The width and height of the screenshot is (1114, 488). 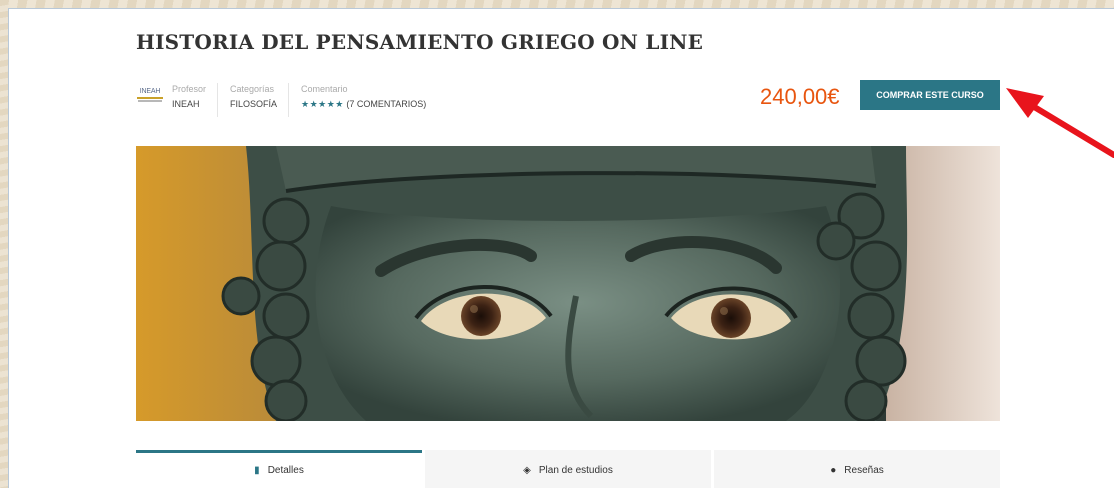 What do you see at coordinates (257, 470) in the screenshot?
I see `bookmark-icon: ▮` at bounding box center [257, 470].